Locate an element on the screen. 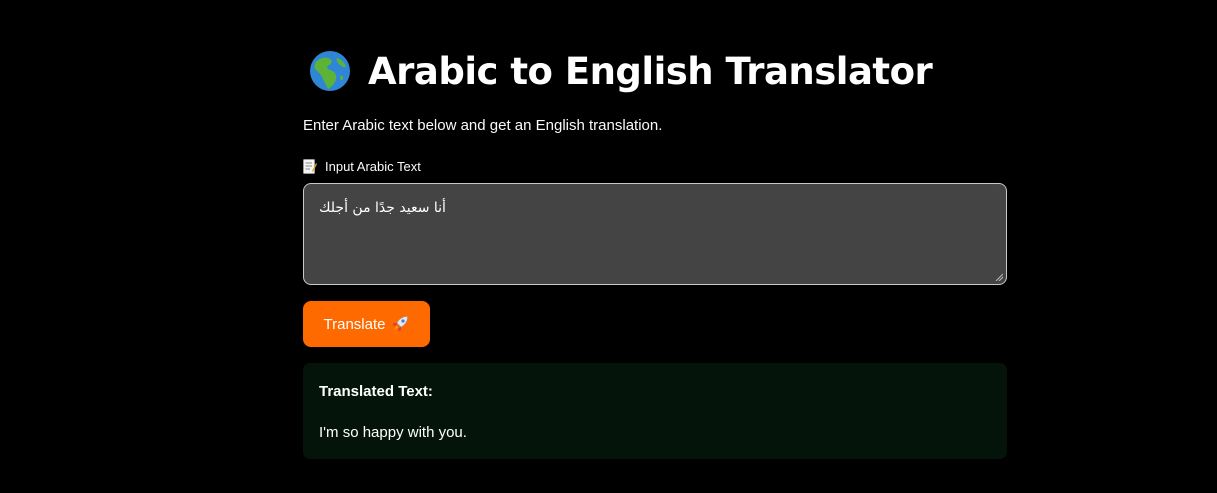 The height and width of the screenshot is (493, 1217). globe-icon is located at coordinates (330, 71).